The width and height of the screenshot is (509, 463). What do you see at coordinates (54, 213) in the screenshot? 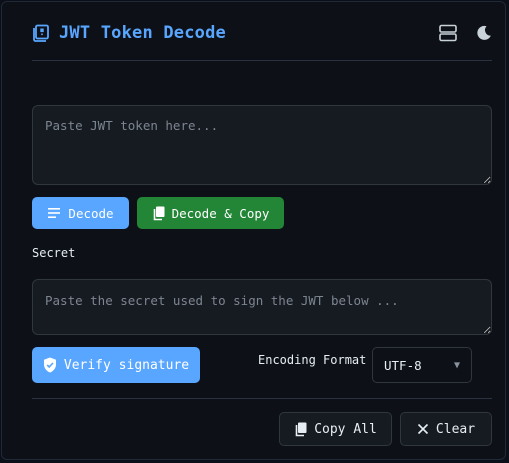
I see `lines-icon` at bounding box center [54, 213].